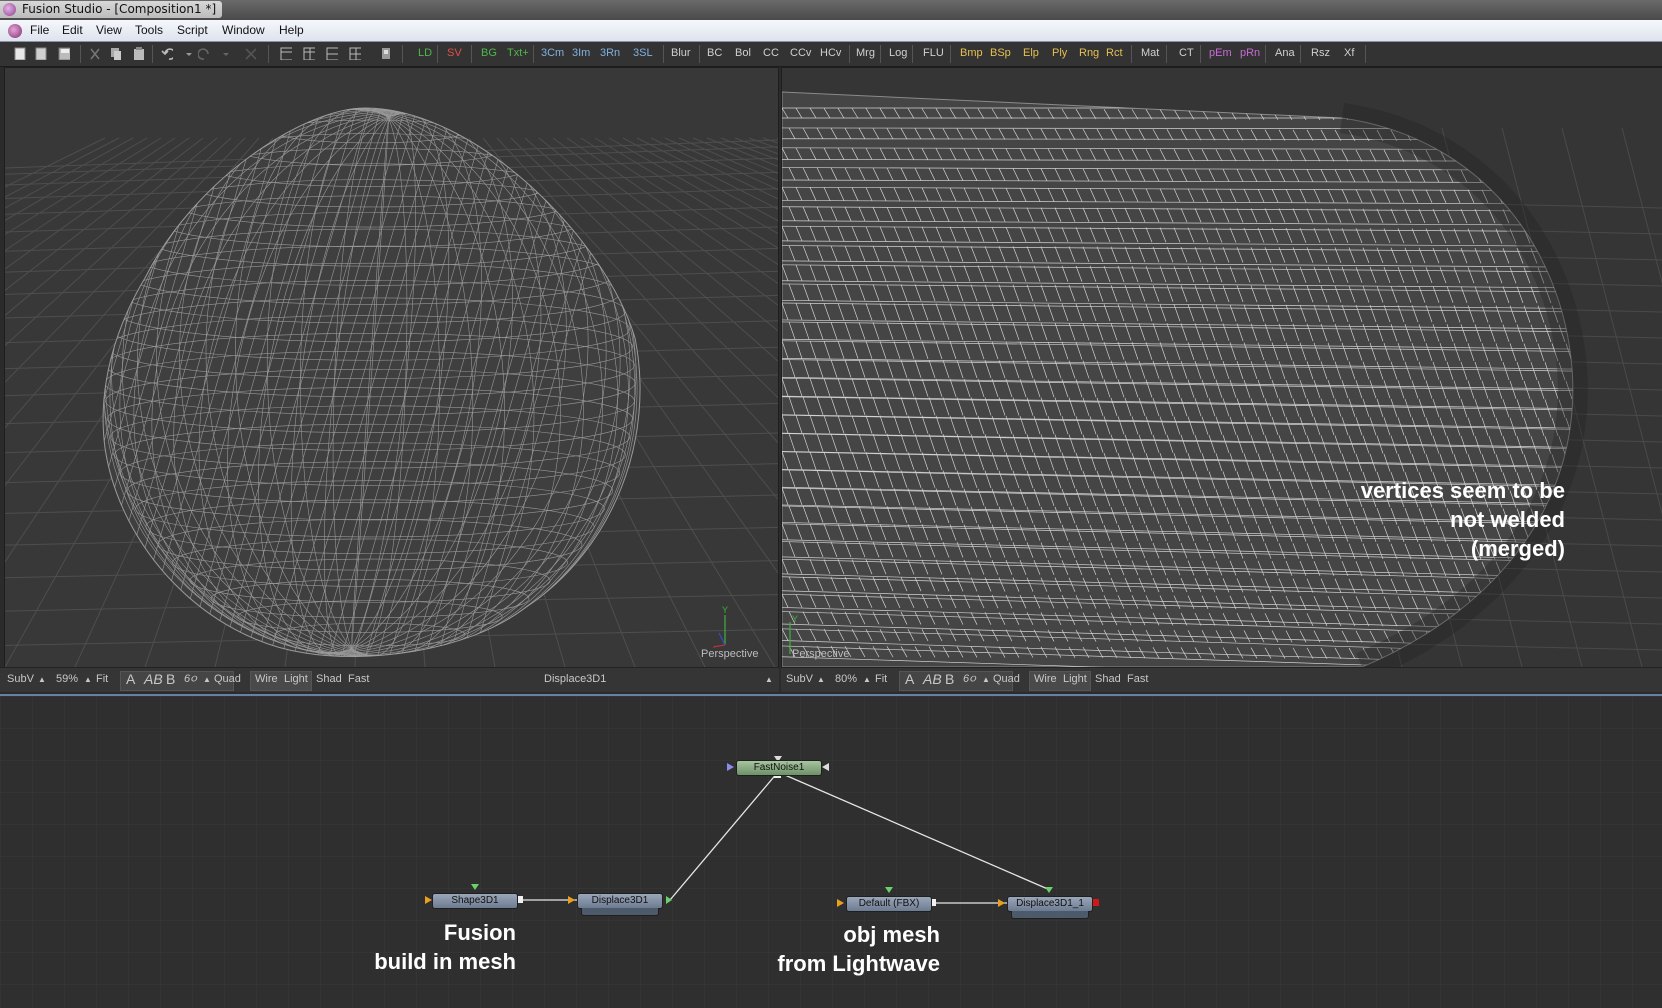 The height and width of the screenshot is (1008, 1662). Describe the element at coordinates (20, 53) in the screenshot. I see `new-file-icon` at that location.